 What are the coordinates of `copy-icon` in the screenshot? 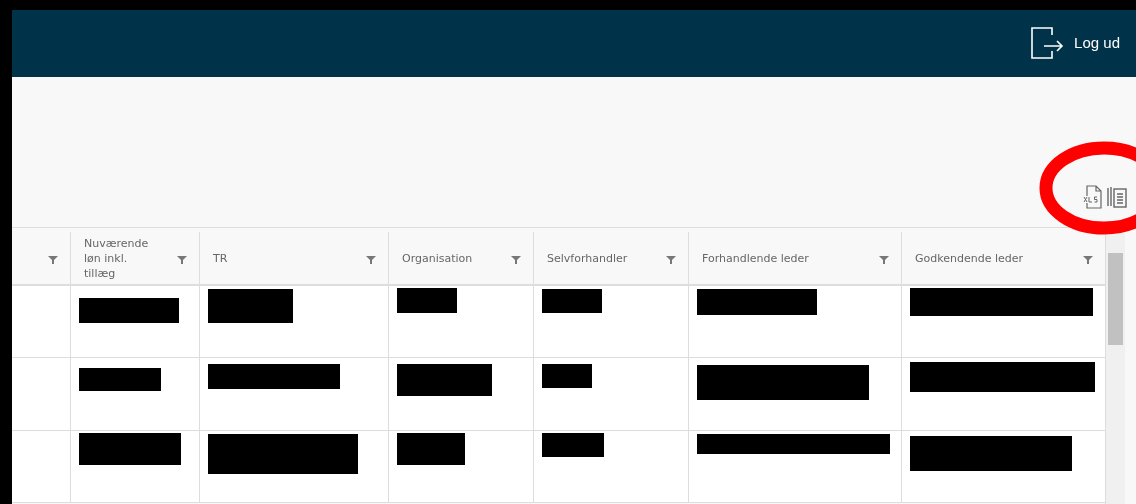 It's located at (1117, 197).